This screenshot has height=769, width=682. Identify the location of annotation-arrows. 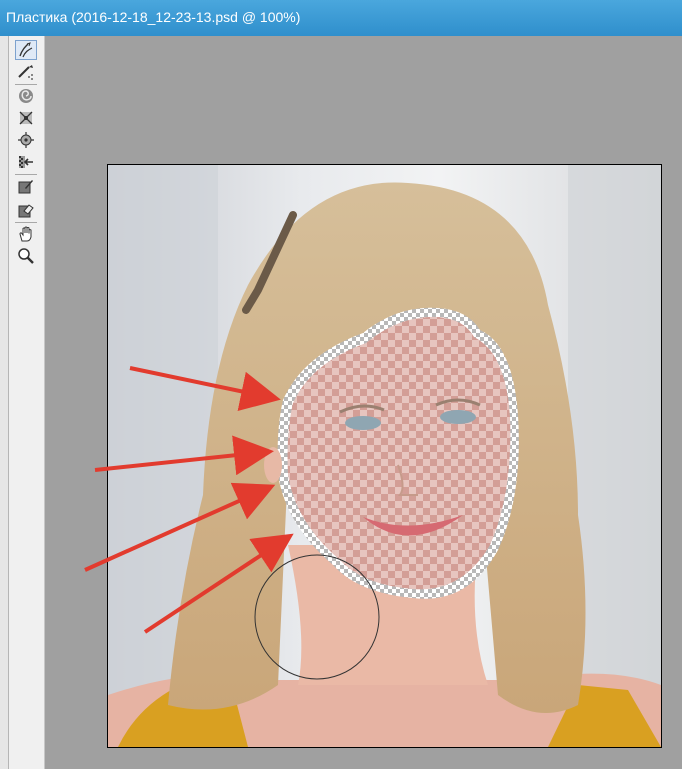
(189, 500).